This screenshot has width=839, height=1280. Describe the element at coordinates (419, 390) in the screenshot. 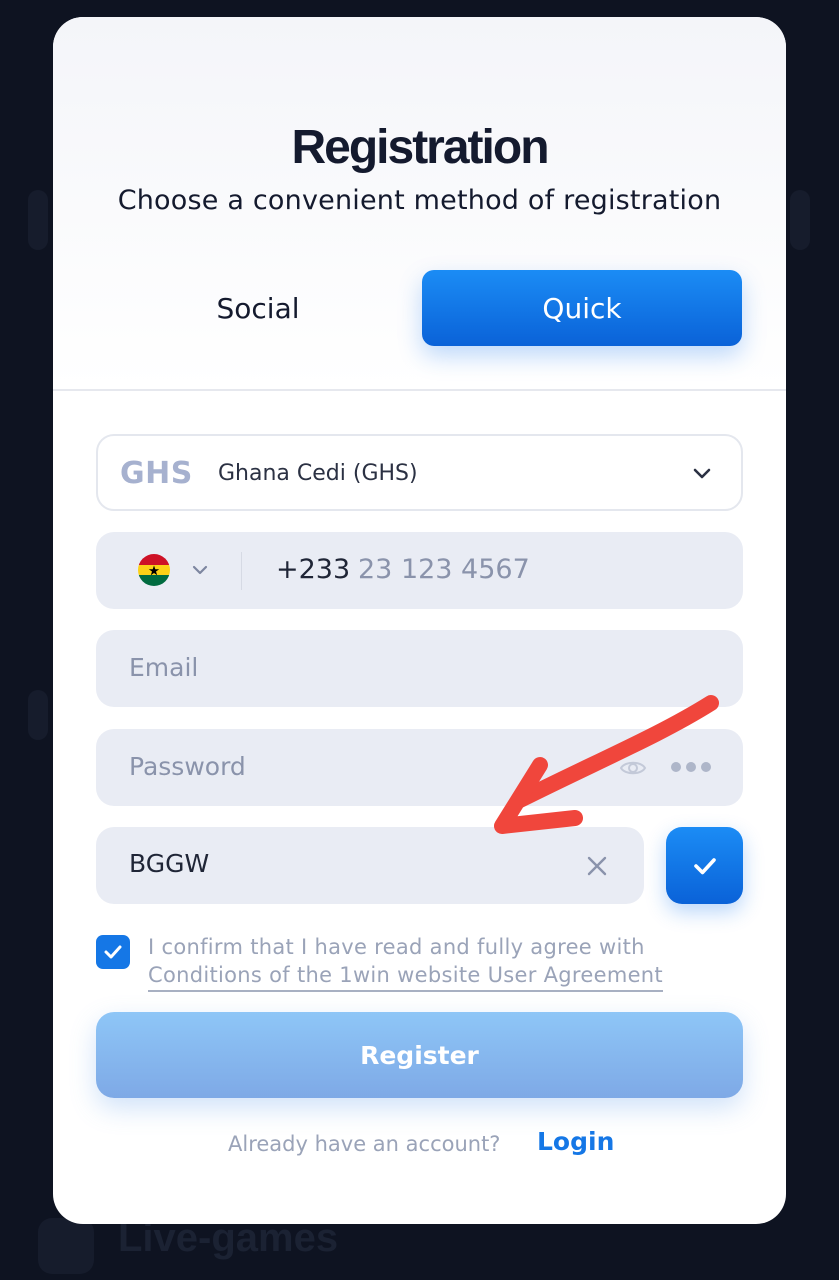

I see `tabs-divider` at that location.